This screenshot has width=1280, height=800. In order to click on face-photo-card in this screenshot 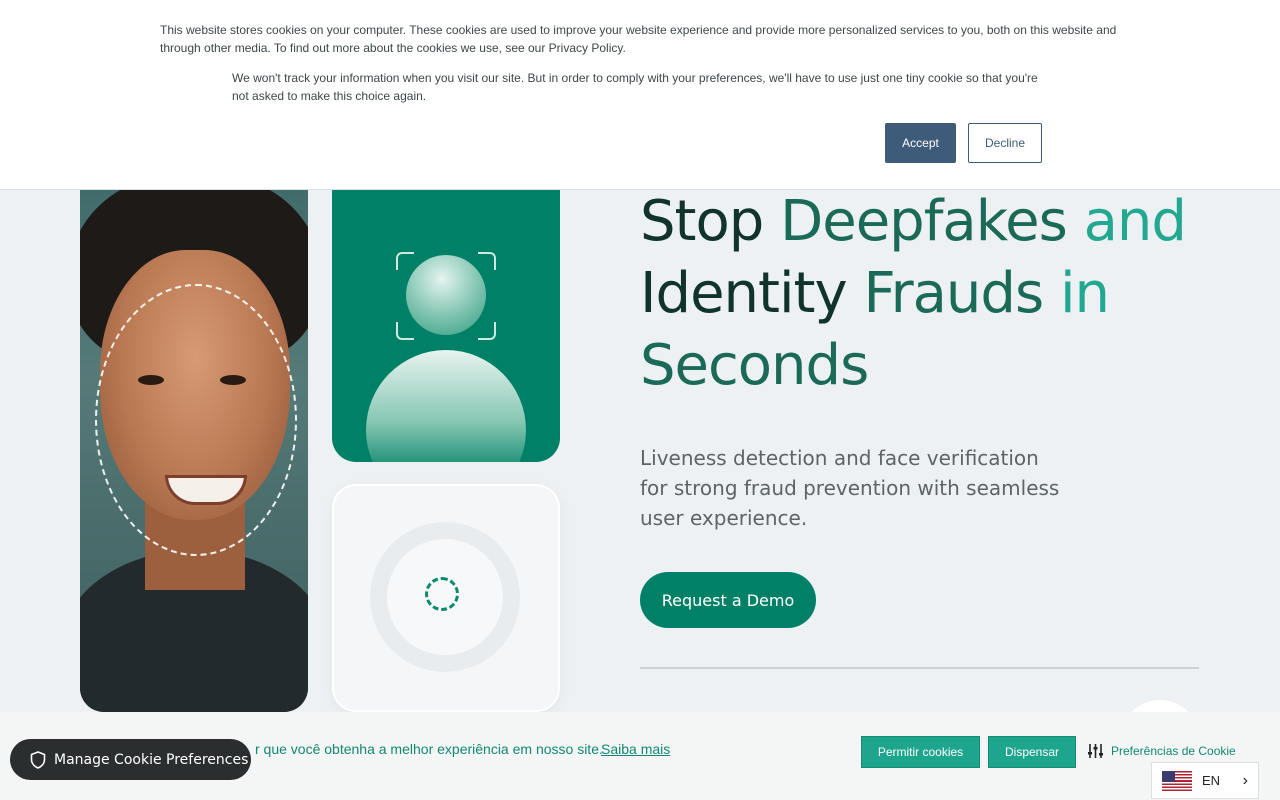, I will do `click(194, 436)`.